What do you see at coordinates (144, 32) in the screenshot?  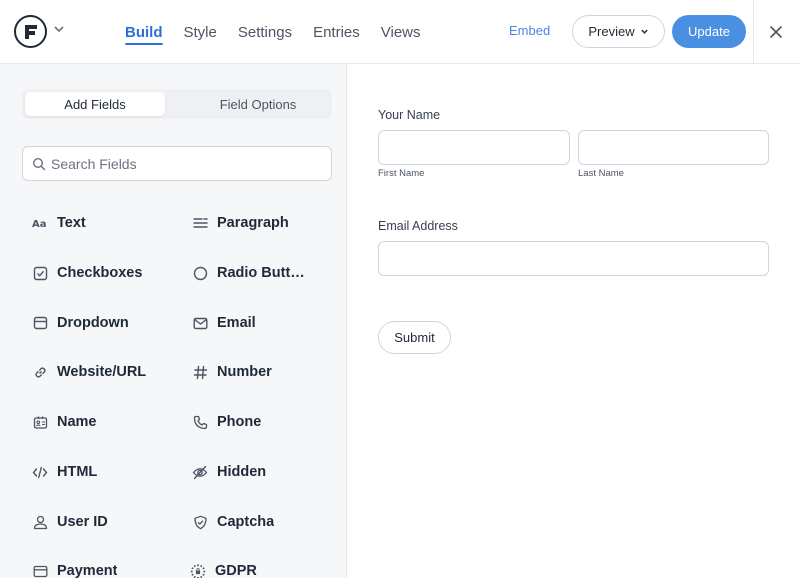 I see `tab-build: Build` at bounding box center [144, 32].